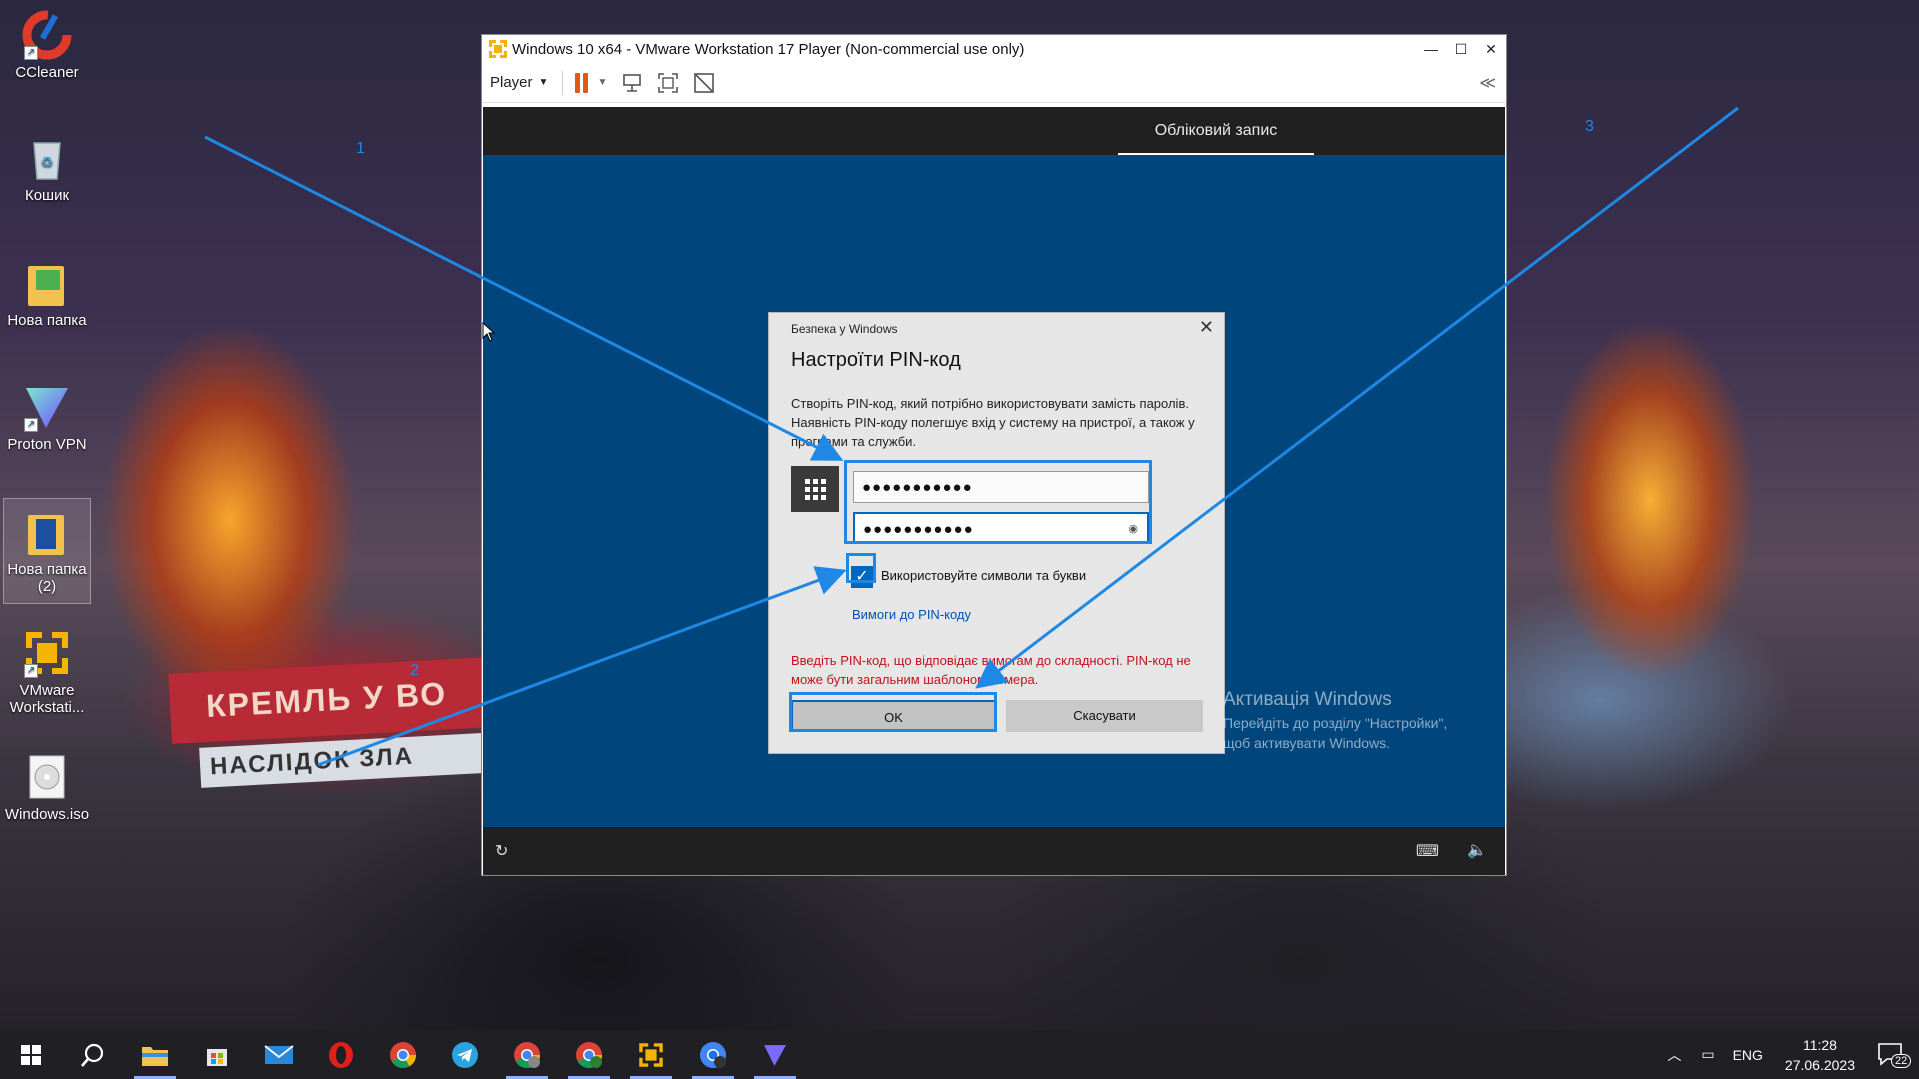 The height and width of the screenshot is (1079, 1919). I want to click on wallpaper-banner-red: КРЕМЛЬ У ВО, so click(340, 700).